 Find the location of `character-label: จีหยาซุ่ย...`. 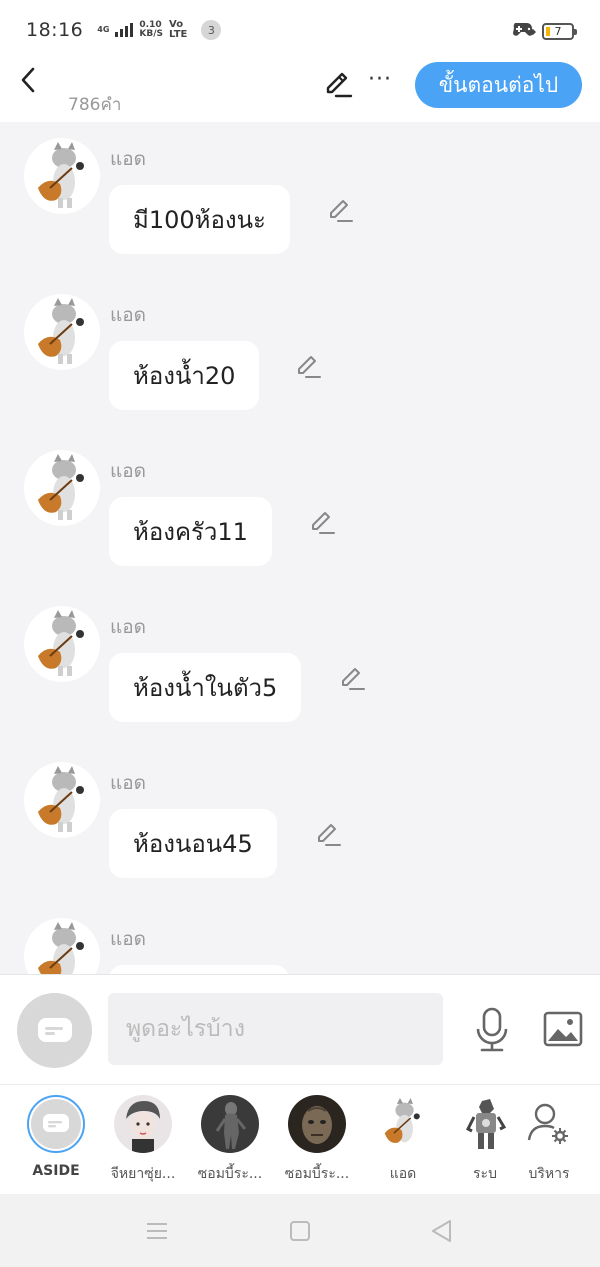

character-label: จีหยาซุ่ย... is located at coordinates (143, 1174).